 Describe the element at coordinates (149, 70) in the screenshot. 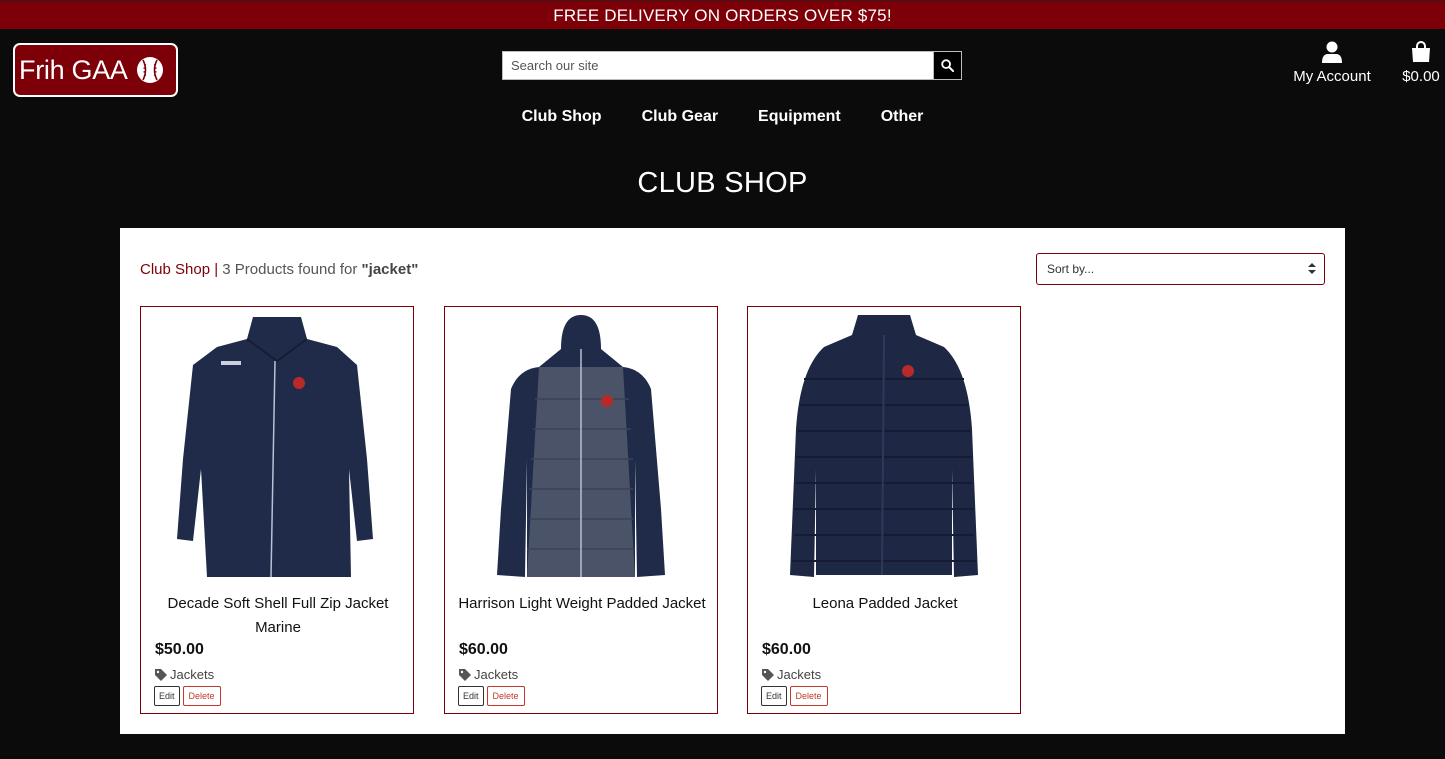

I see `sliotar-ball-icon` at that location.